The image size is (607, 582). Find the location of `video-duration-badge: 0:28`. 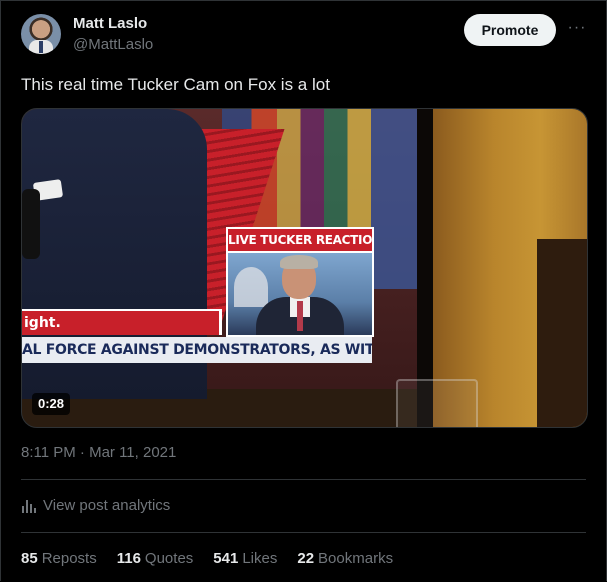

video-duration-badge: 0:28 is located at coordinates (51, 404).